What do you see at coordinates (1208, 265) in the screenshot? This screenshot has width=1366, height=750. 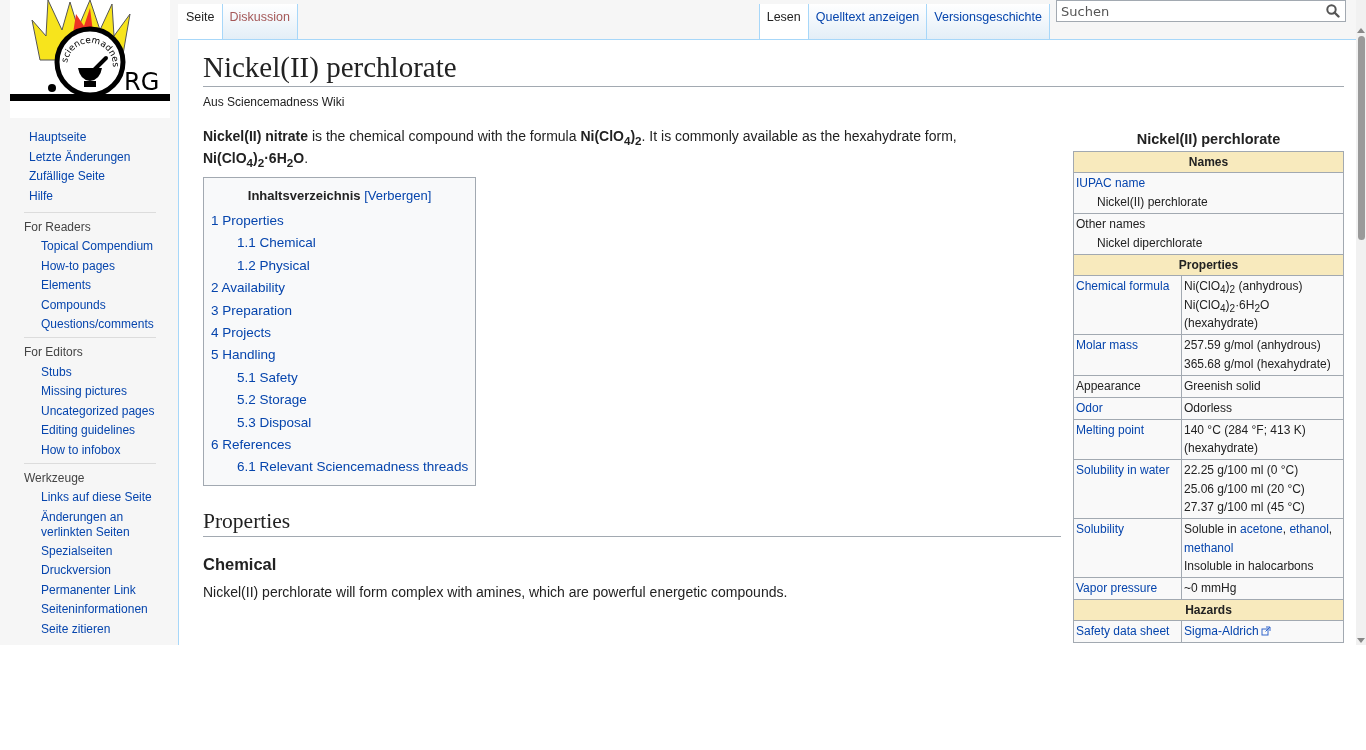 I see `infobox-section-header: Properties` at bounding box center [1208, 265].